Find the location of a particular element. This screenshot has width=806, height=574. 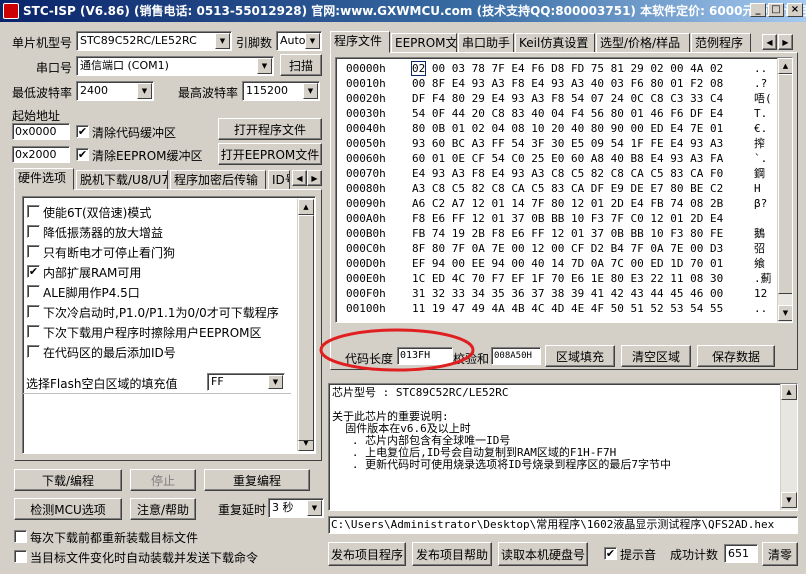

tab-hardware: 硬件选项 is located at coordinates (44, 179).